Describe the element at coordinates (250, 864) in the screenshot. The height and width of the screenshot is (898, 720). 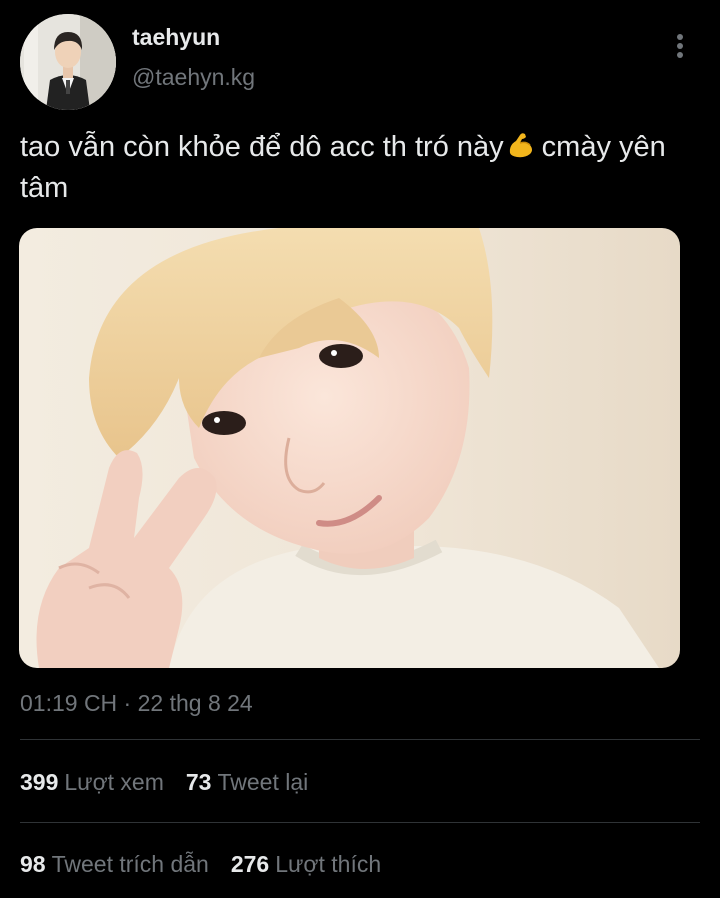
I see `likes-count: 276` at that location.